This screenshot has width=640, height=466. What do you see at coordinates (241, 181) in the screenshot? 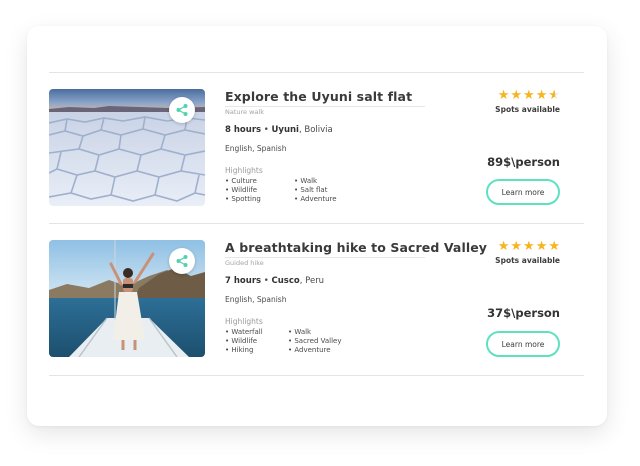
I see `highlight-item: • Culture` at bounding box center [241, 181].